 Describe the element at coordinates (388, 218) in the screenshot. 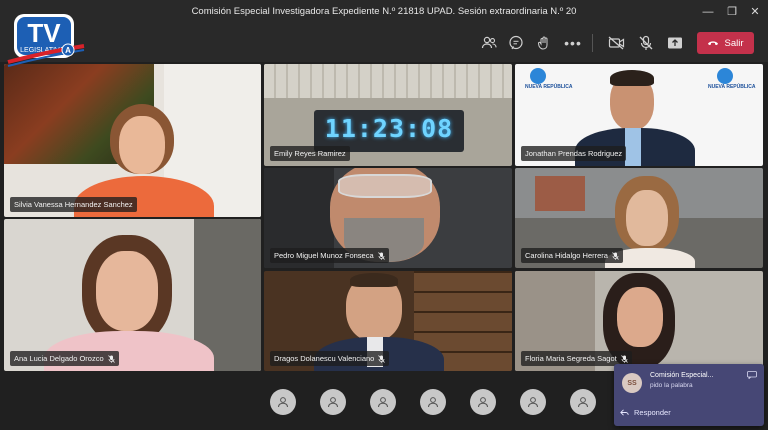

I see `video-tile: Pedro Miguel Munoz Fonseca` at that location.